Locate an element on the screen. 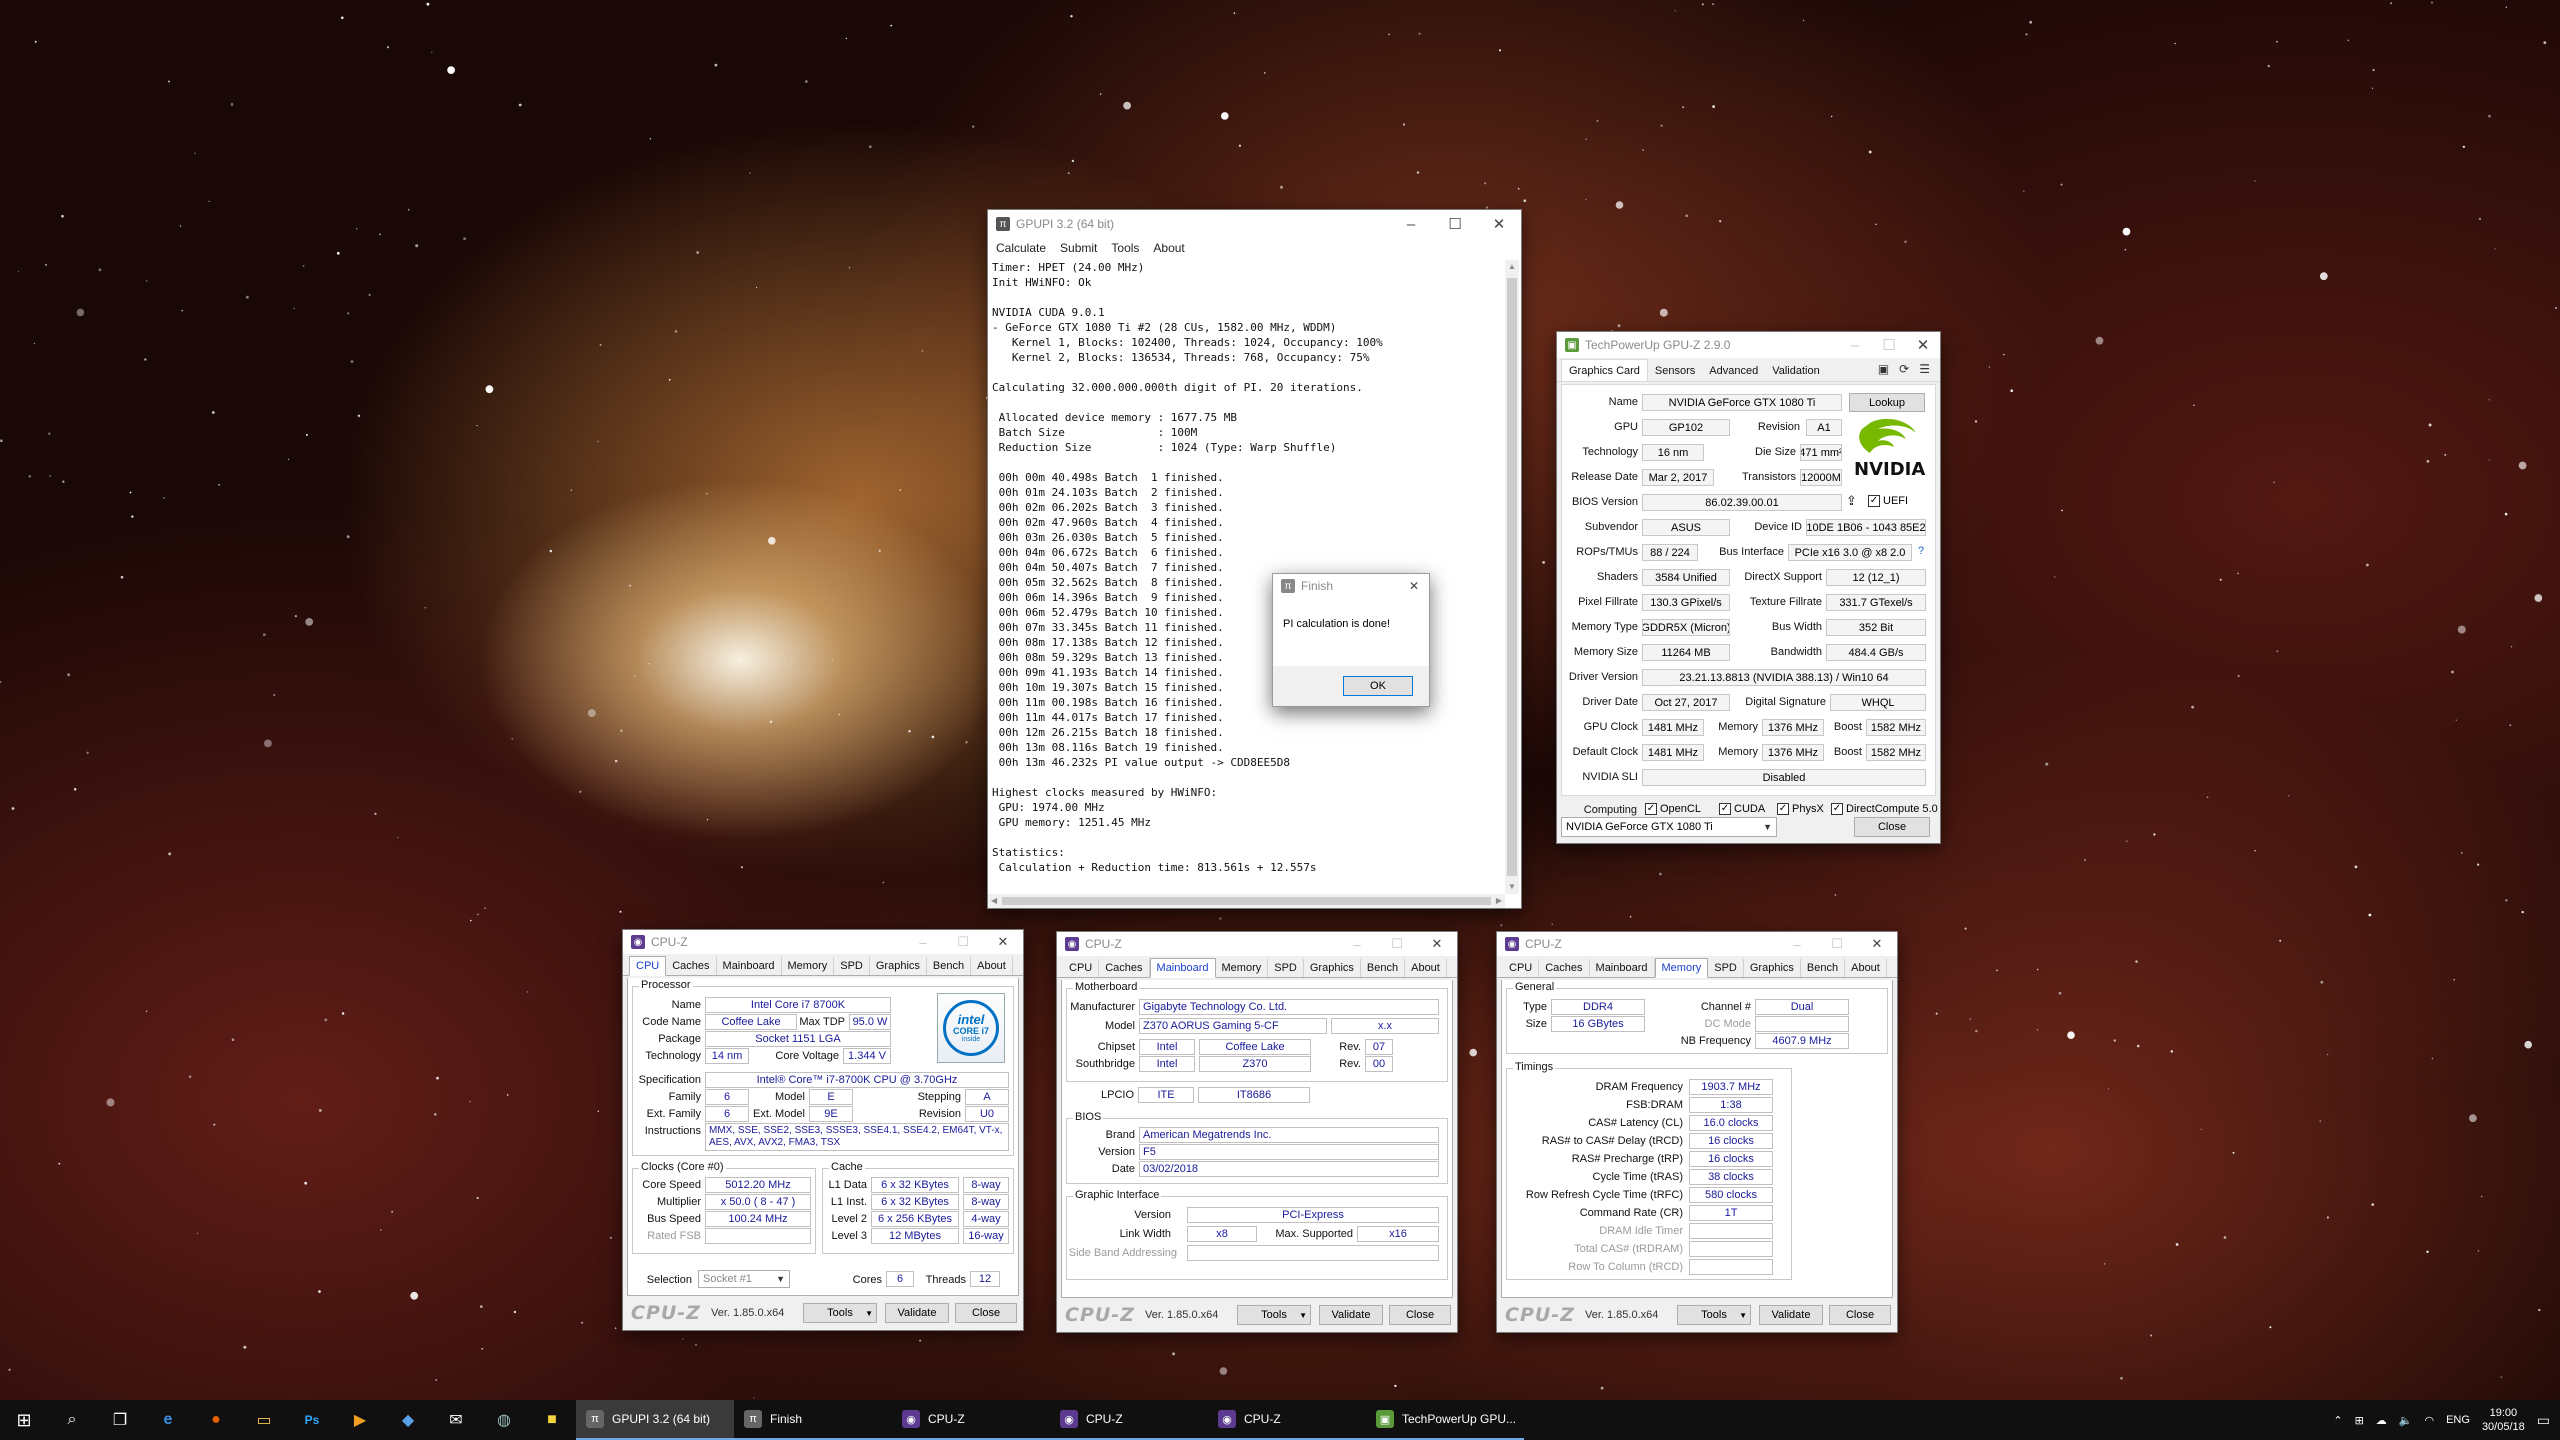  tab-validation: Validation is located at coordinates (1796, 371).